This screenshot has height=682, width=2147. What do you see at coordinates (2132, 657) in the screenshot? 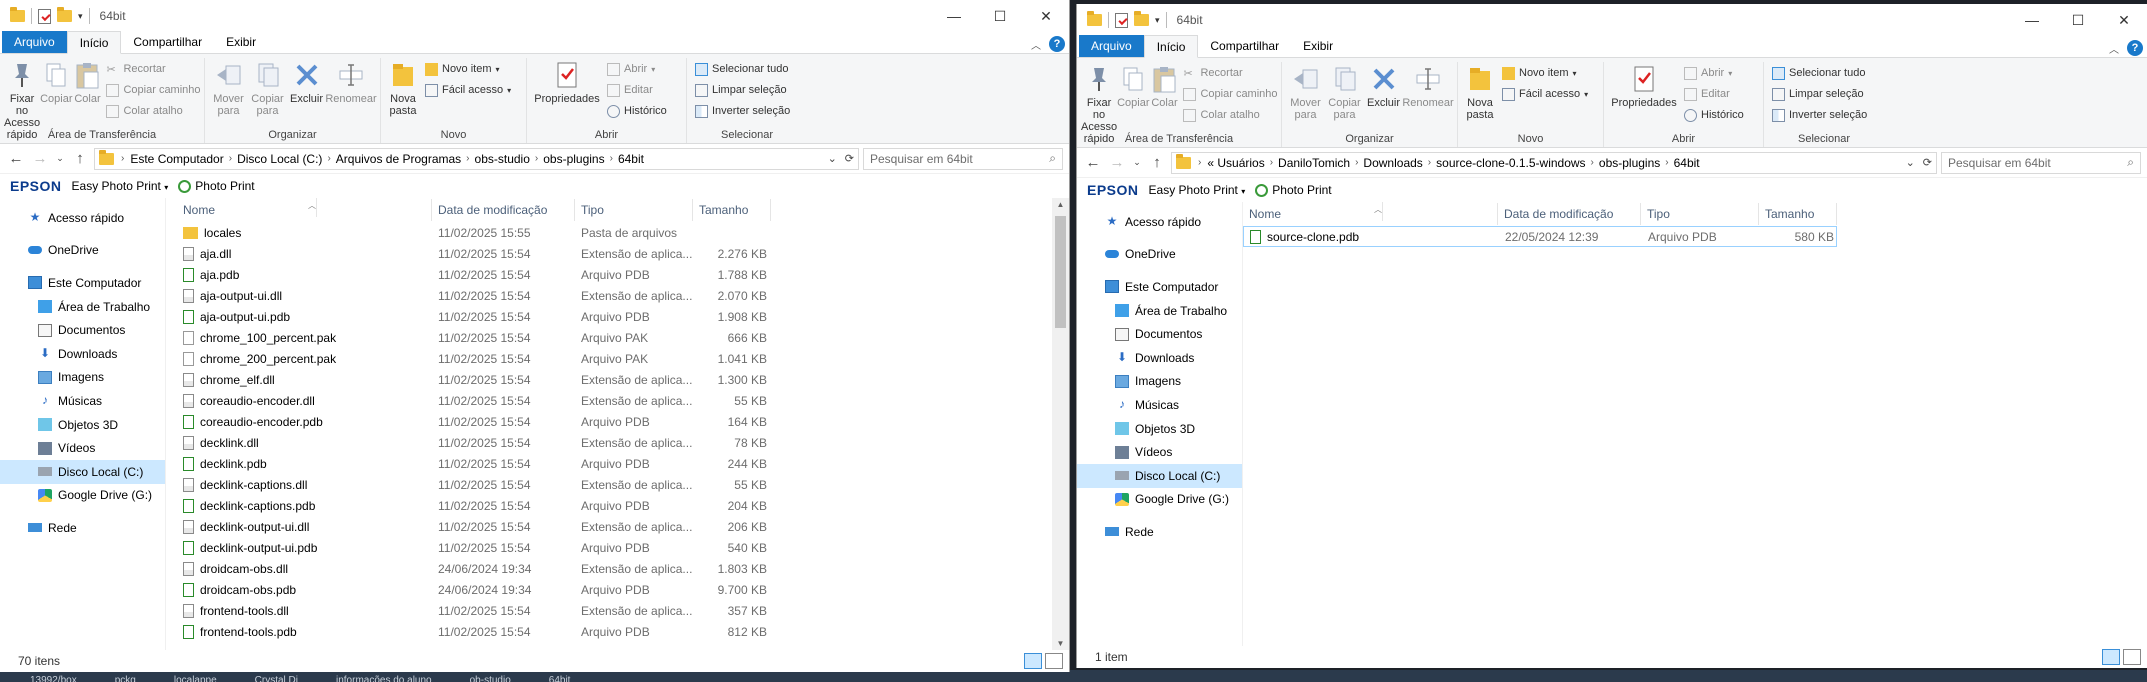
I see `large-icons-view-icon` at bounding box center [2132, 657].